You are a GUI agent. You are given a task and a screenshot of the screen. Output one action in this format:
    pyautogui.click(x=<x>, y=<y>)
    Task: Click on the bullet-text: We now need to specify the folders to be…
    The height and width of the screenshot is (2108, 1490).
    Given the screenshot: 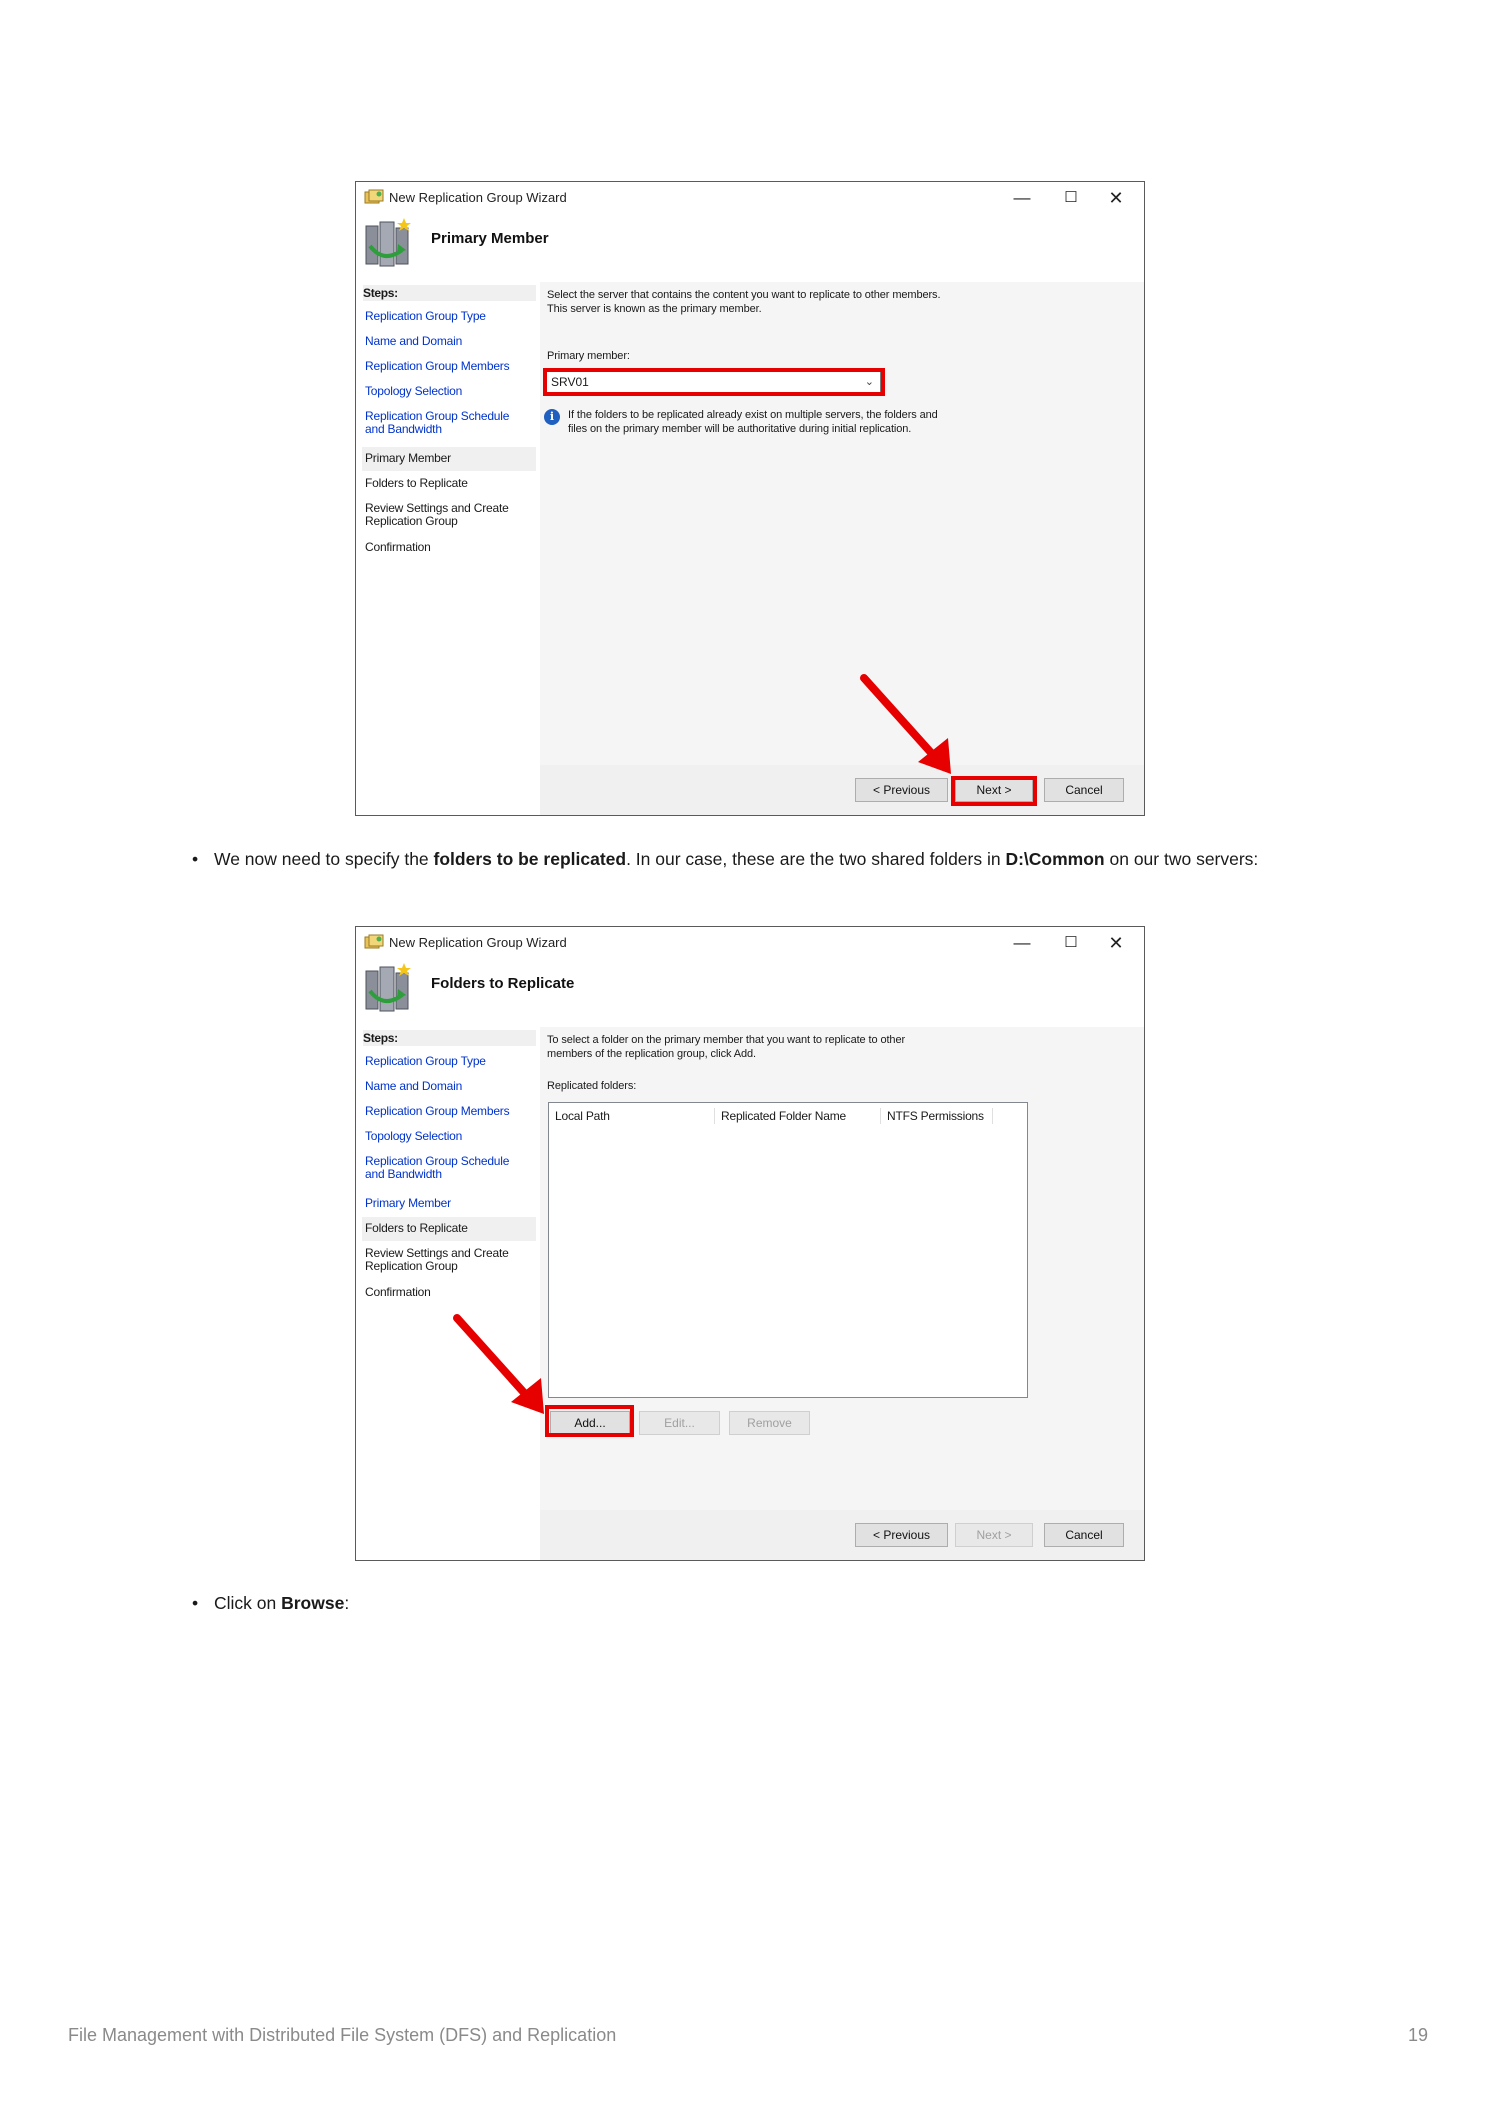 What is the action you would take?
    pyautogui.click(x=736, y=859)
    